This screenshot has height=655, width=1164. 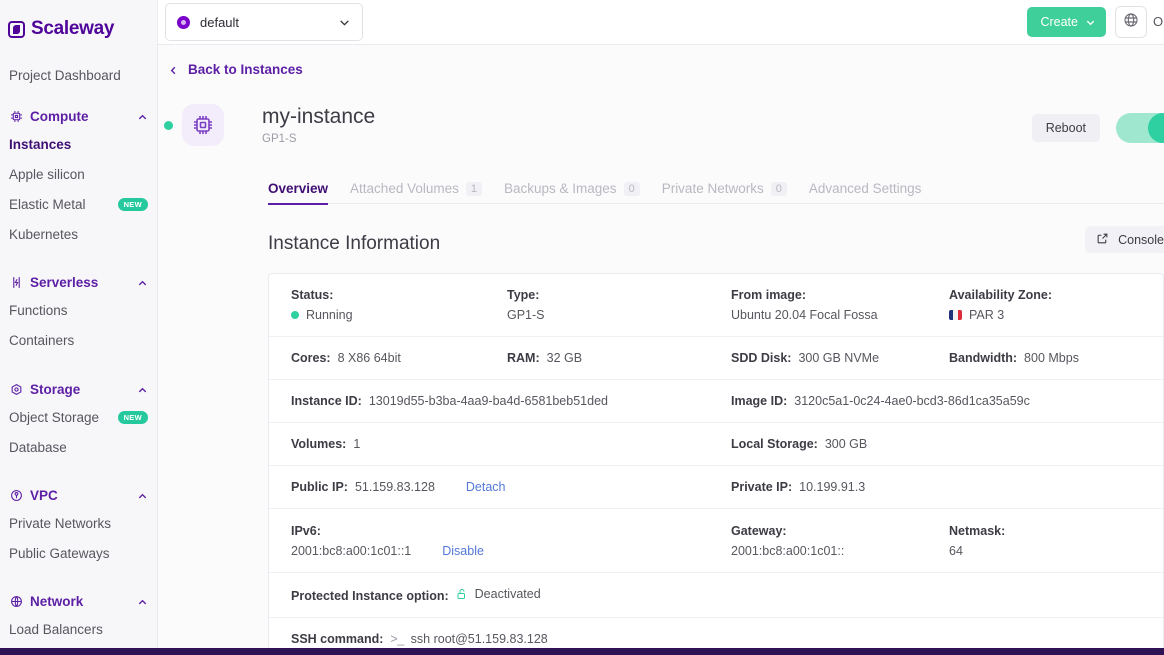 What do you see at coordinates (955, 315) in the screenshot?
I see `france-flag-icon` at bounding box center [955, 315].